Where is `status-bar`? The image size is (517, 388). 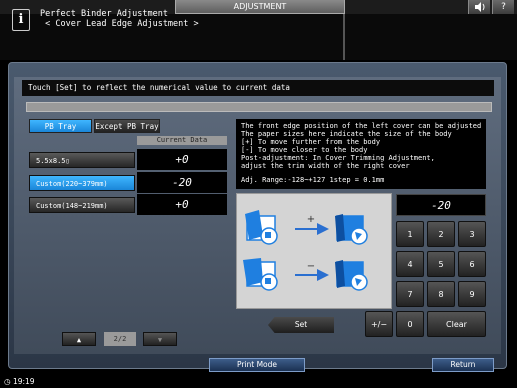
status-bar is located at coordinates (258, 381).